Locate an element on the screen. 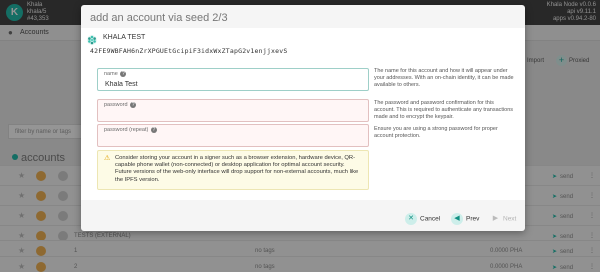 The image size is (600, 272). password-field: password ? is located at coordinates (233, 110).